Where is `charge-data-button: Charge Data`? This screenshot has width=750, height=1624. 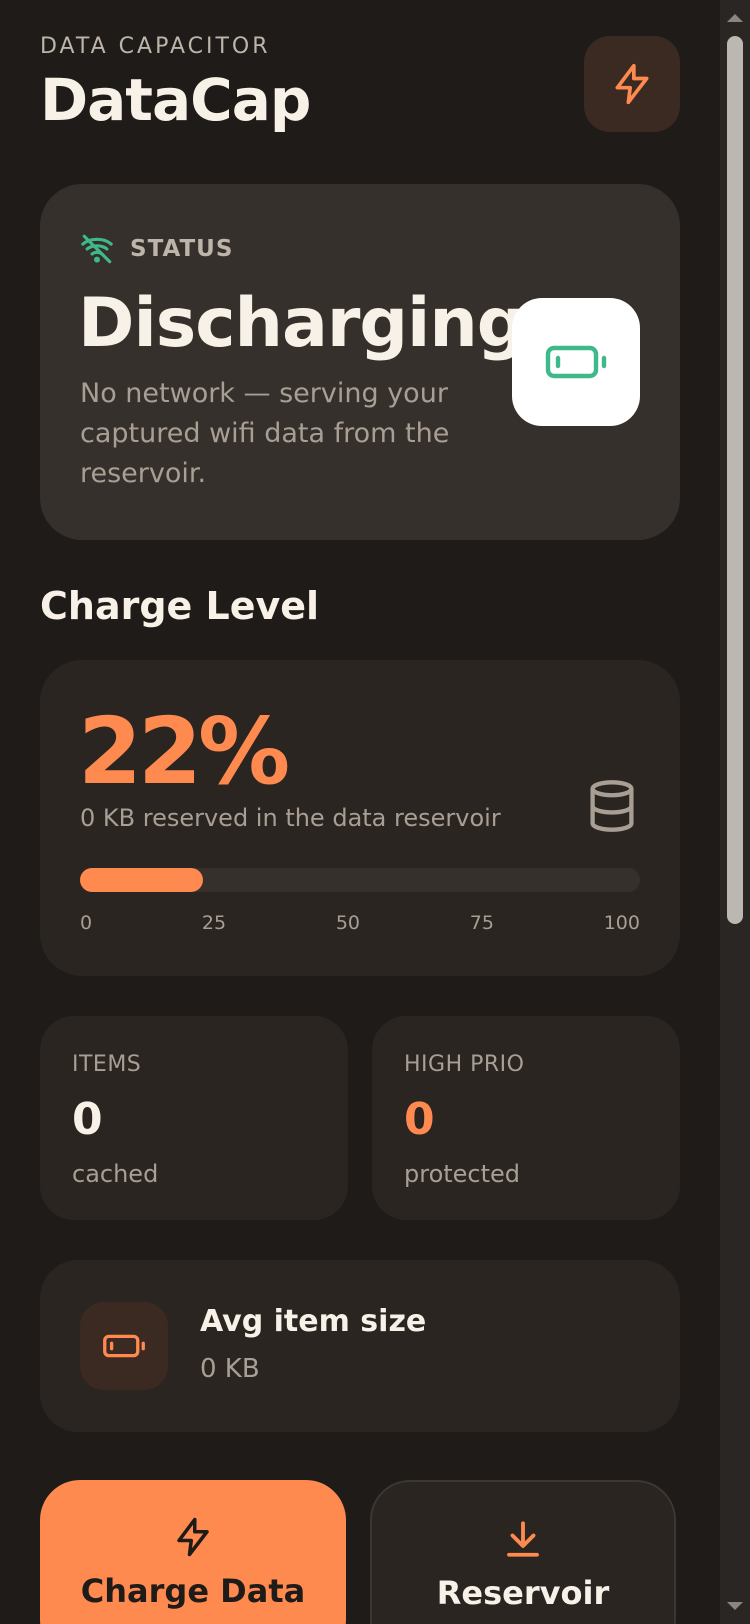 charge-data-button: Charge Data is located at coordinates (193, 1552).